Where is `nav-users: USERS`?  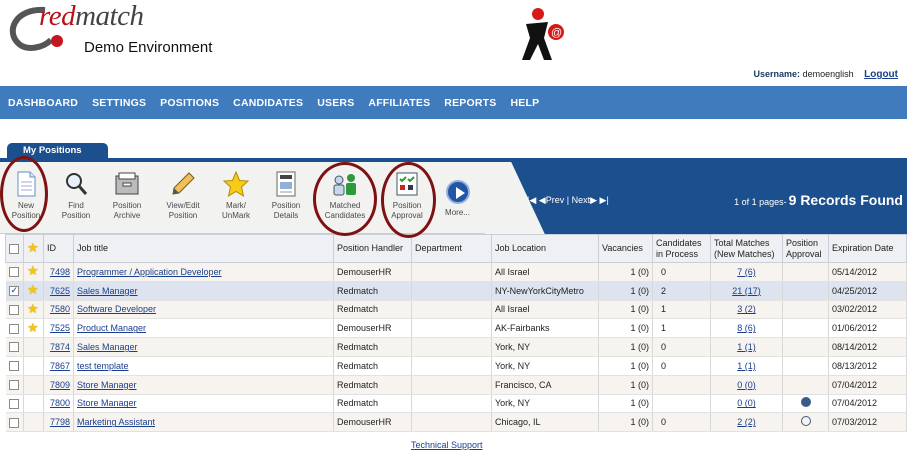 nav-users: USERS is located at coordinates (335, 103).